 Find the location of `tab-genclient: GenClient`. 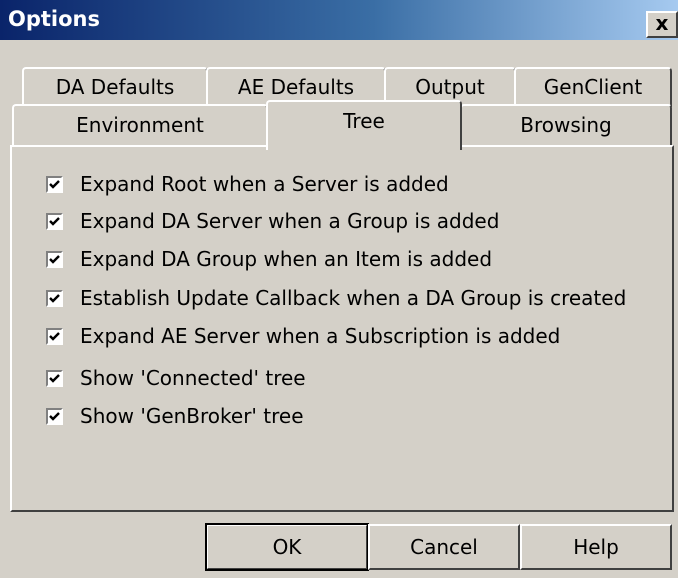

tab-genclient: GenClient is located at coordinates (593, 87).